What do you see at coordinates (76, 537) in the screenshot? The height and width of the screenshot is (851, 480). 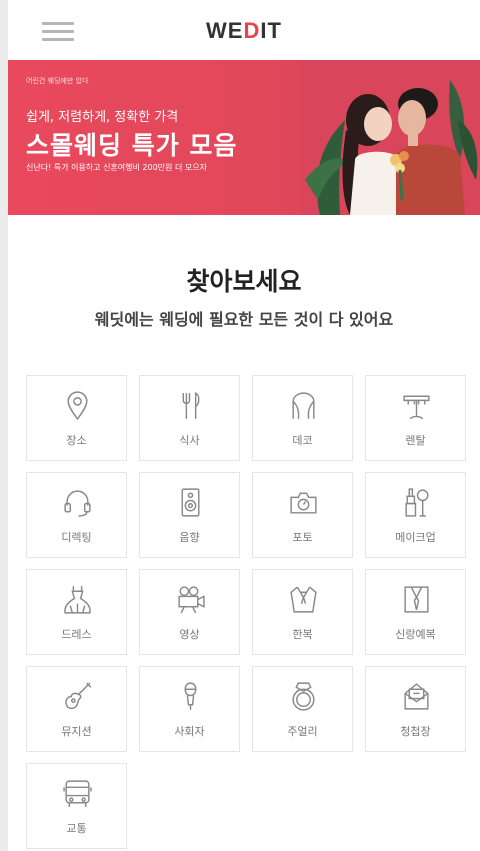 I see `category-label: 디렉팅` at bounding box center [76, 537].